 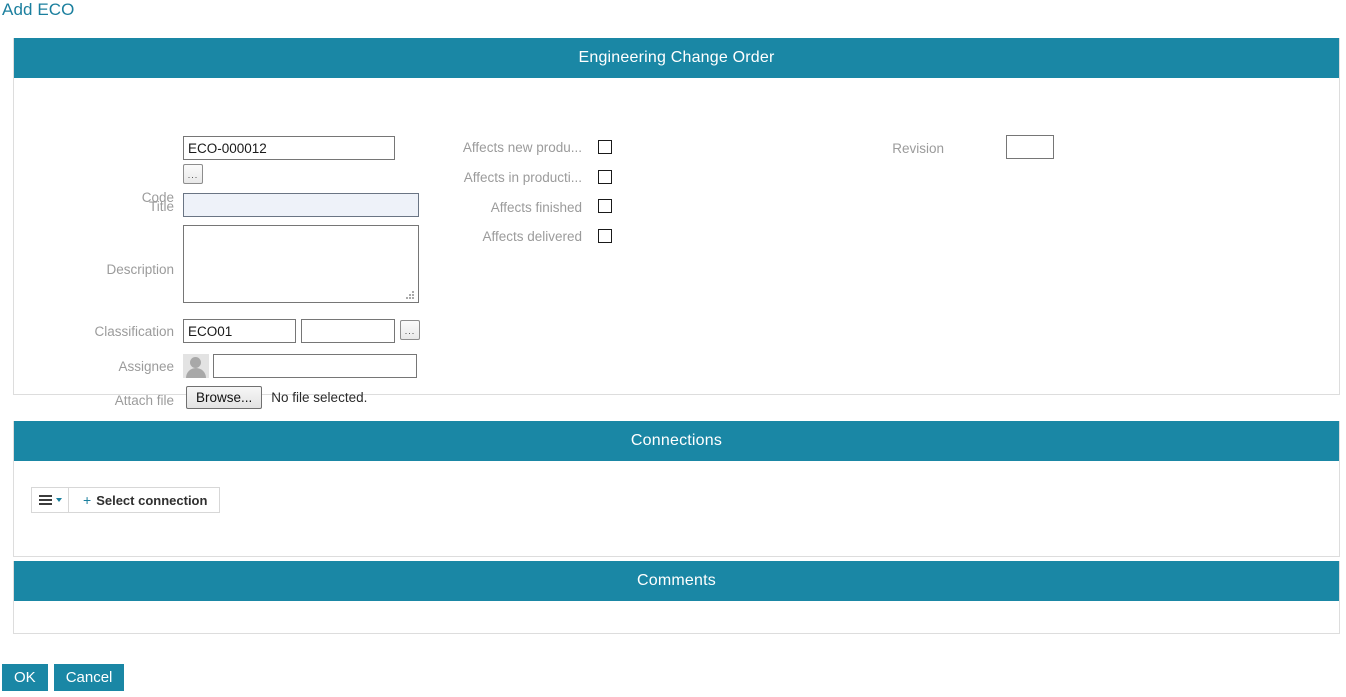 What do you see at coordinates (532, 236) in the screenshot?
I see `affects-delivered-label: Affects delivered` at bounding box center [532, 236].